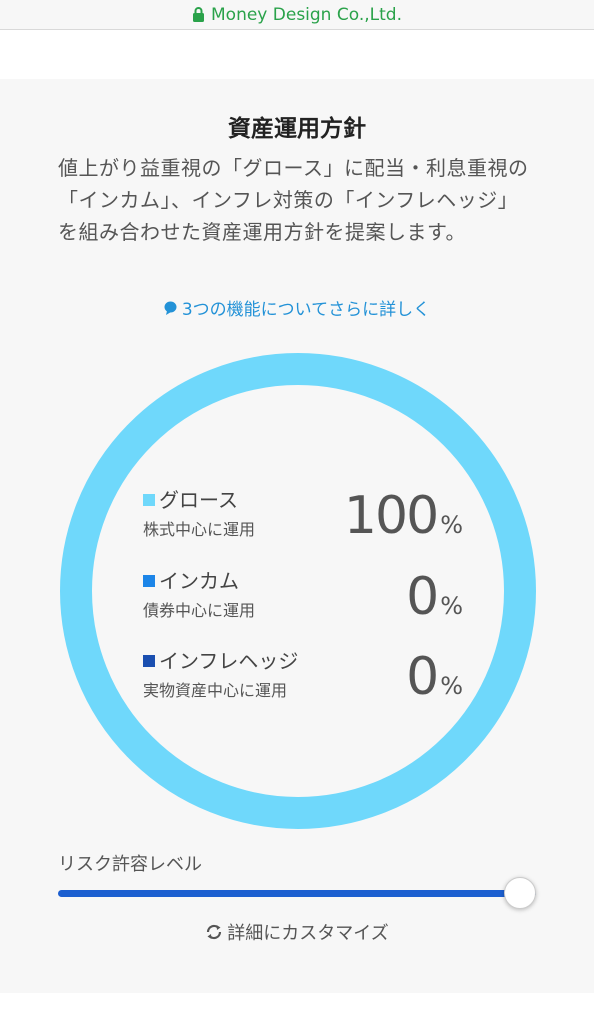 Image resolution: width=594 pixels, height=1024 pixels. Describe the element at coordinates (306, 14) in the screenshot. I see `site-domain: Money Design Co.,Ltd.` at that location.